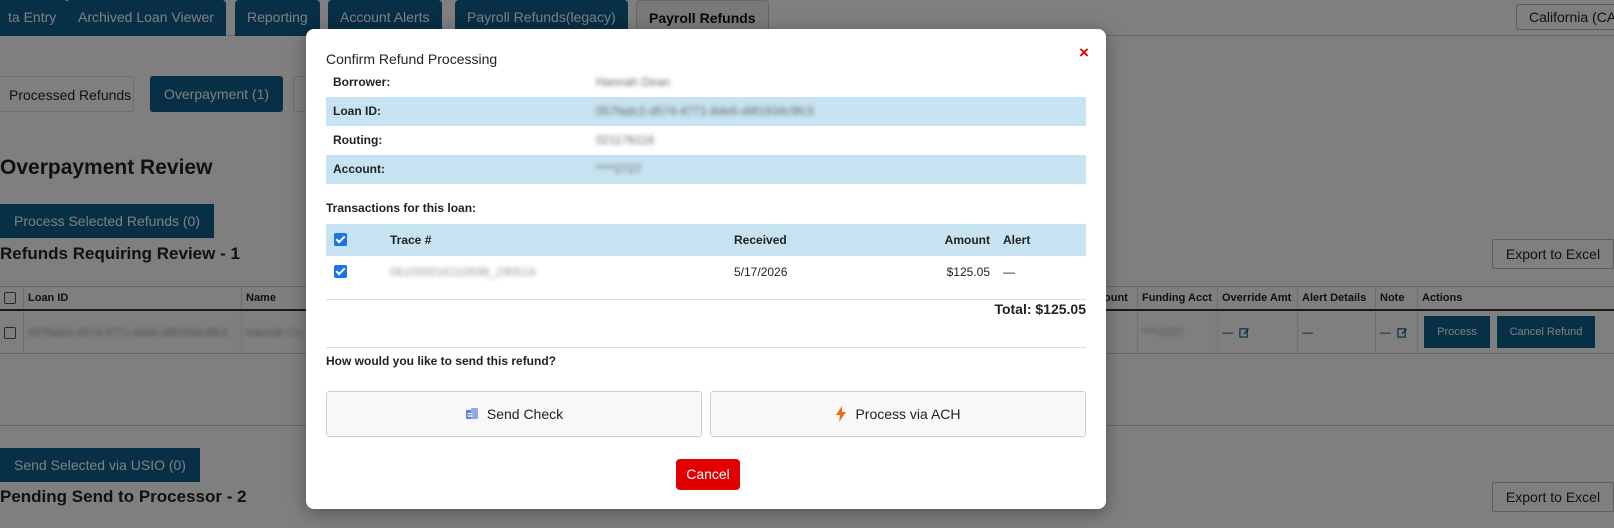 This screenshot has width=1614, height=528. I want to click on col-tx-amount: Amount, so click(967, 240).